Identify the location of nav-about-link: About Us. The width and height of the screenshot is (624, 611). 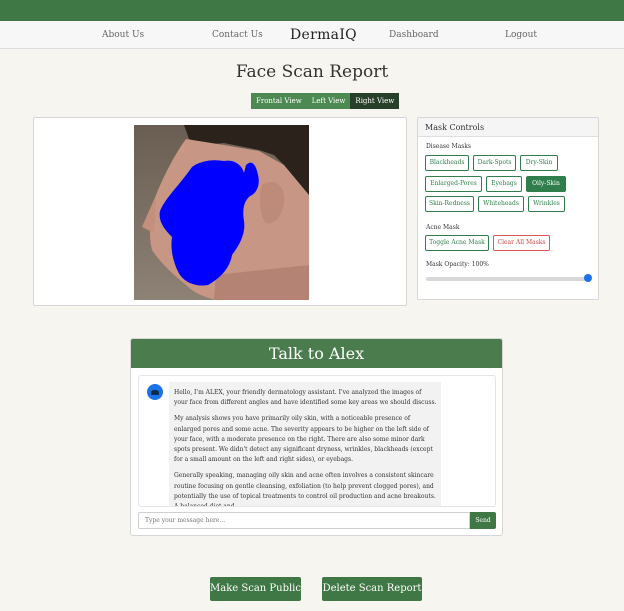
(123, 35).